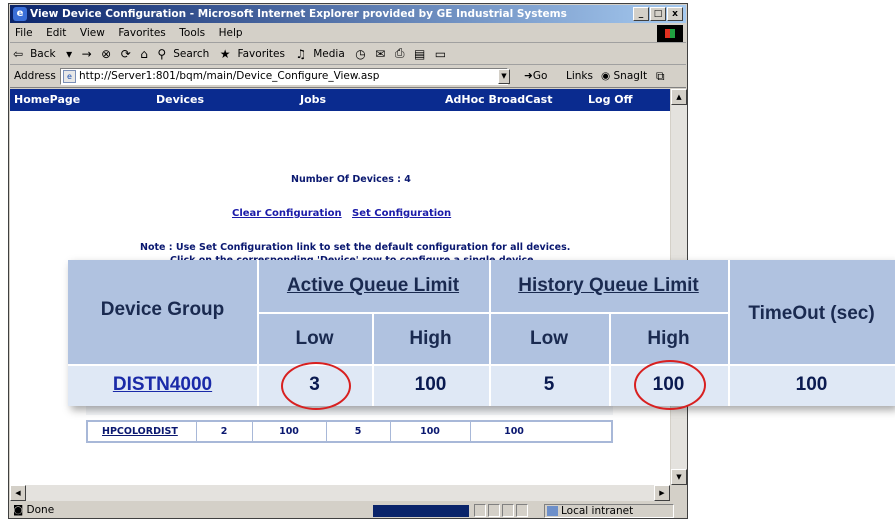 The image size is (895, 520). What do you see at coordinates (316, 386) in the screenshot?
I see `highlight-circle-active-low` at bounding box center [316, 386].